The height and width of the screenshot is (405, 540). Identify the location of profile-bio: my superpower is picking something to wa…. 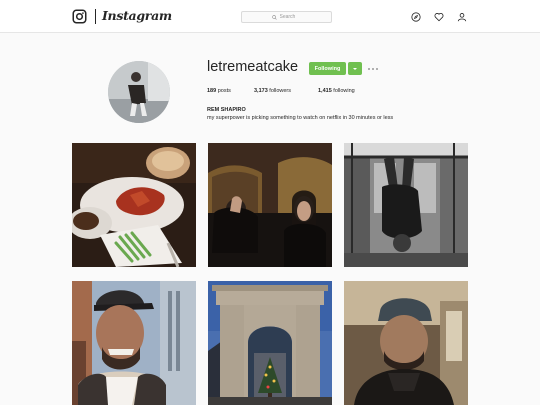
(300, 118).